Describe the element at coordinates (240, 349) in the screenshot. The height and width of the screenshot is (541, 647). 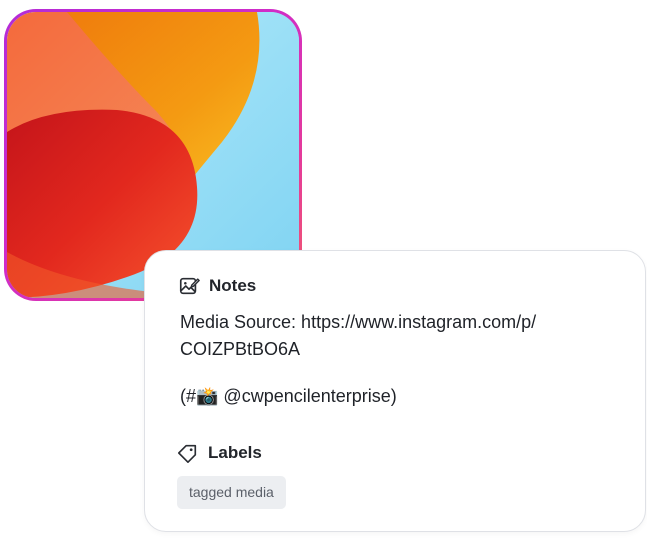
I see `media-source-id: COIZPBtBO6A` at that location.